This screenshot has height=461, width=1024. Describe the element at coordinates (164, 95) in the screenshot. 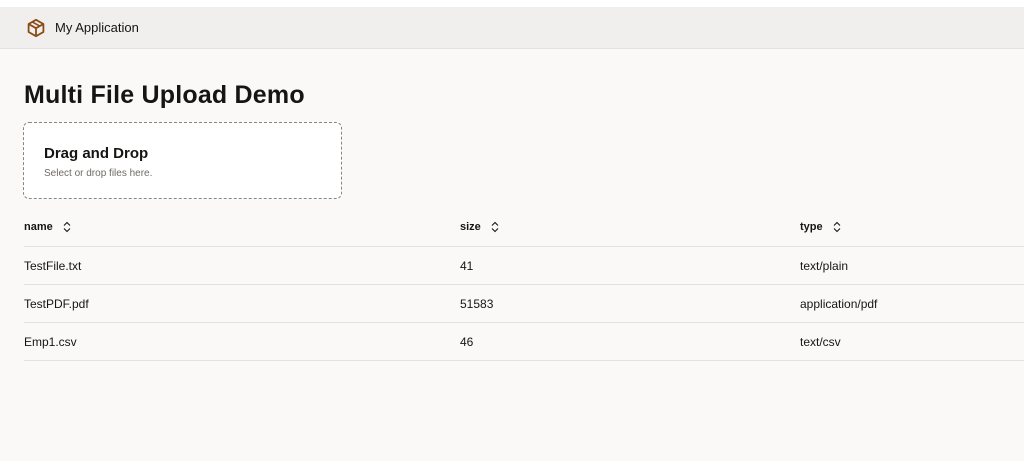

I see `page-title: Multi File Upload Demo` at that location.